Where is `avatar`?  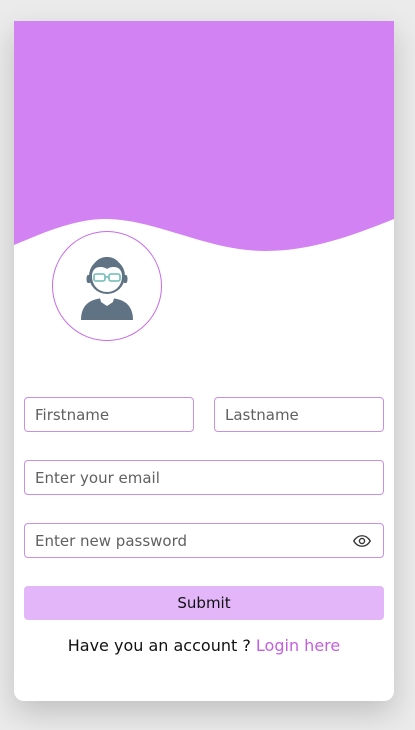
avatar is located at coordinates (107, 286).